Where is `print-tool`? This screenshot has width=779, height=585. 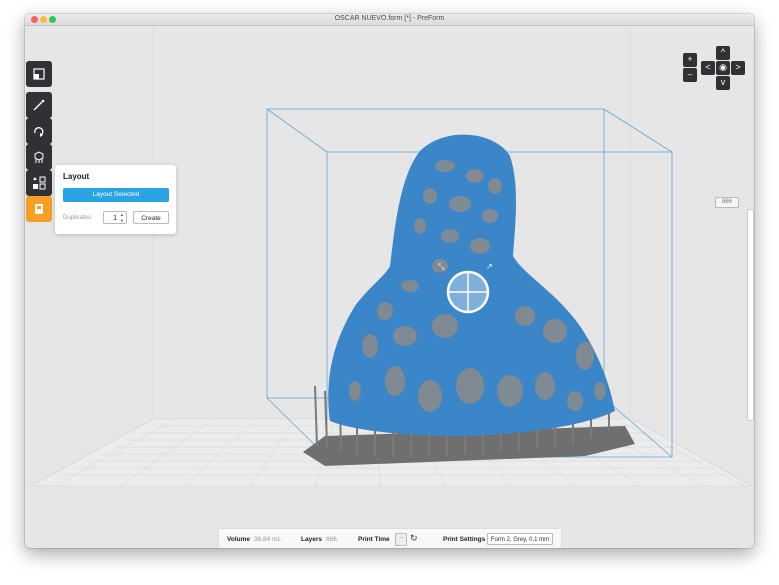 print-tool is located at coordinates (39, 209).